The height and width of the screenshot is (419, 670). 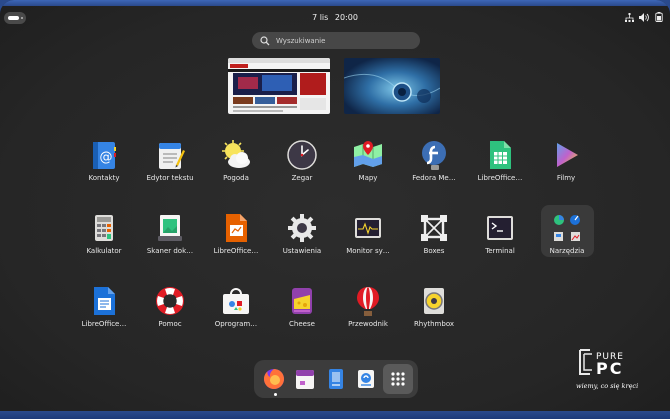 I want to click on libreoffice-writer-icon, so click(x=104, y=301).